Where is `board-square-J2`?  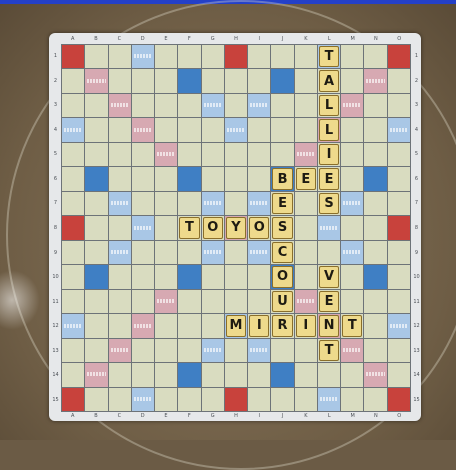
board-square-J2 is located at coordinates (282, 81).